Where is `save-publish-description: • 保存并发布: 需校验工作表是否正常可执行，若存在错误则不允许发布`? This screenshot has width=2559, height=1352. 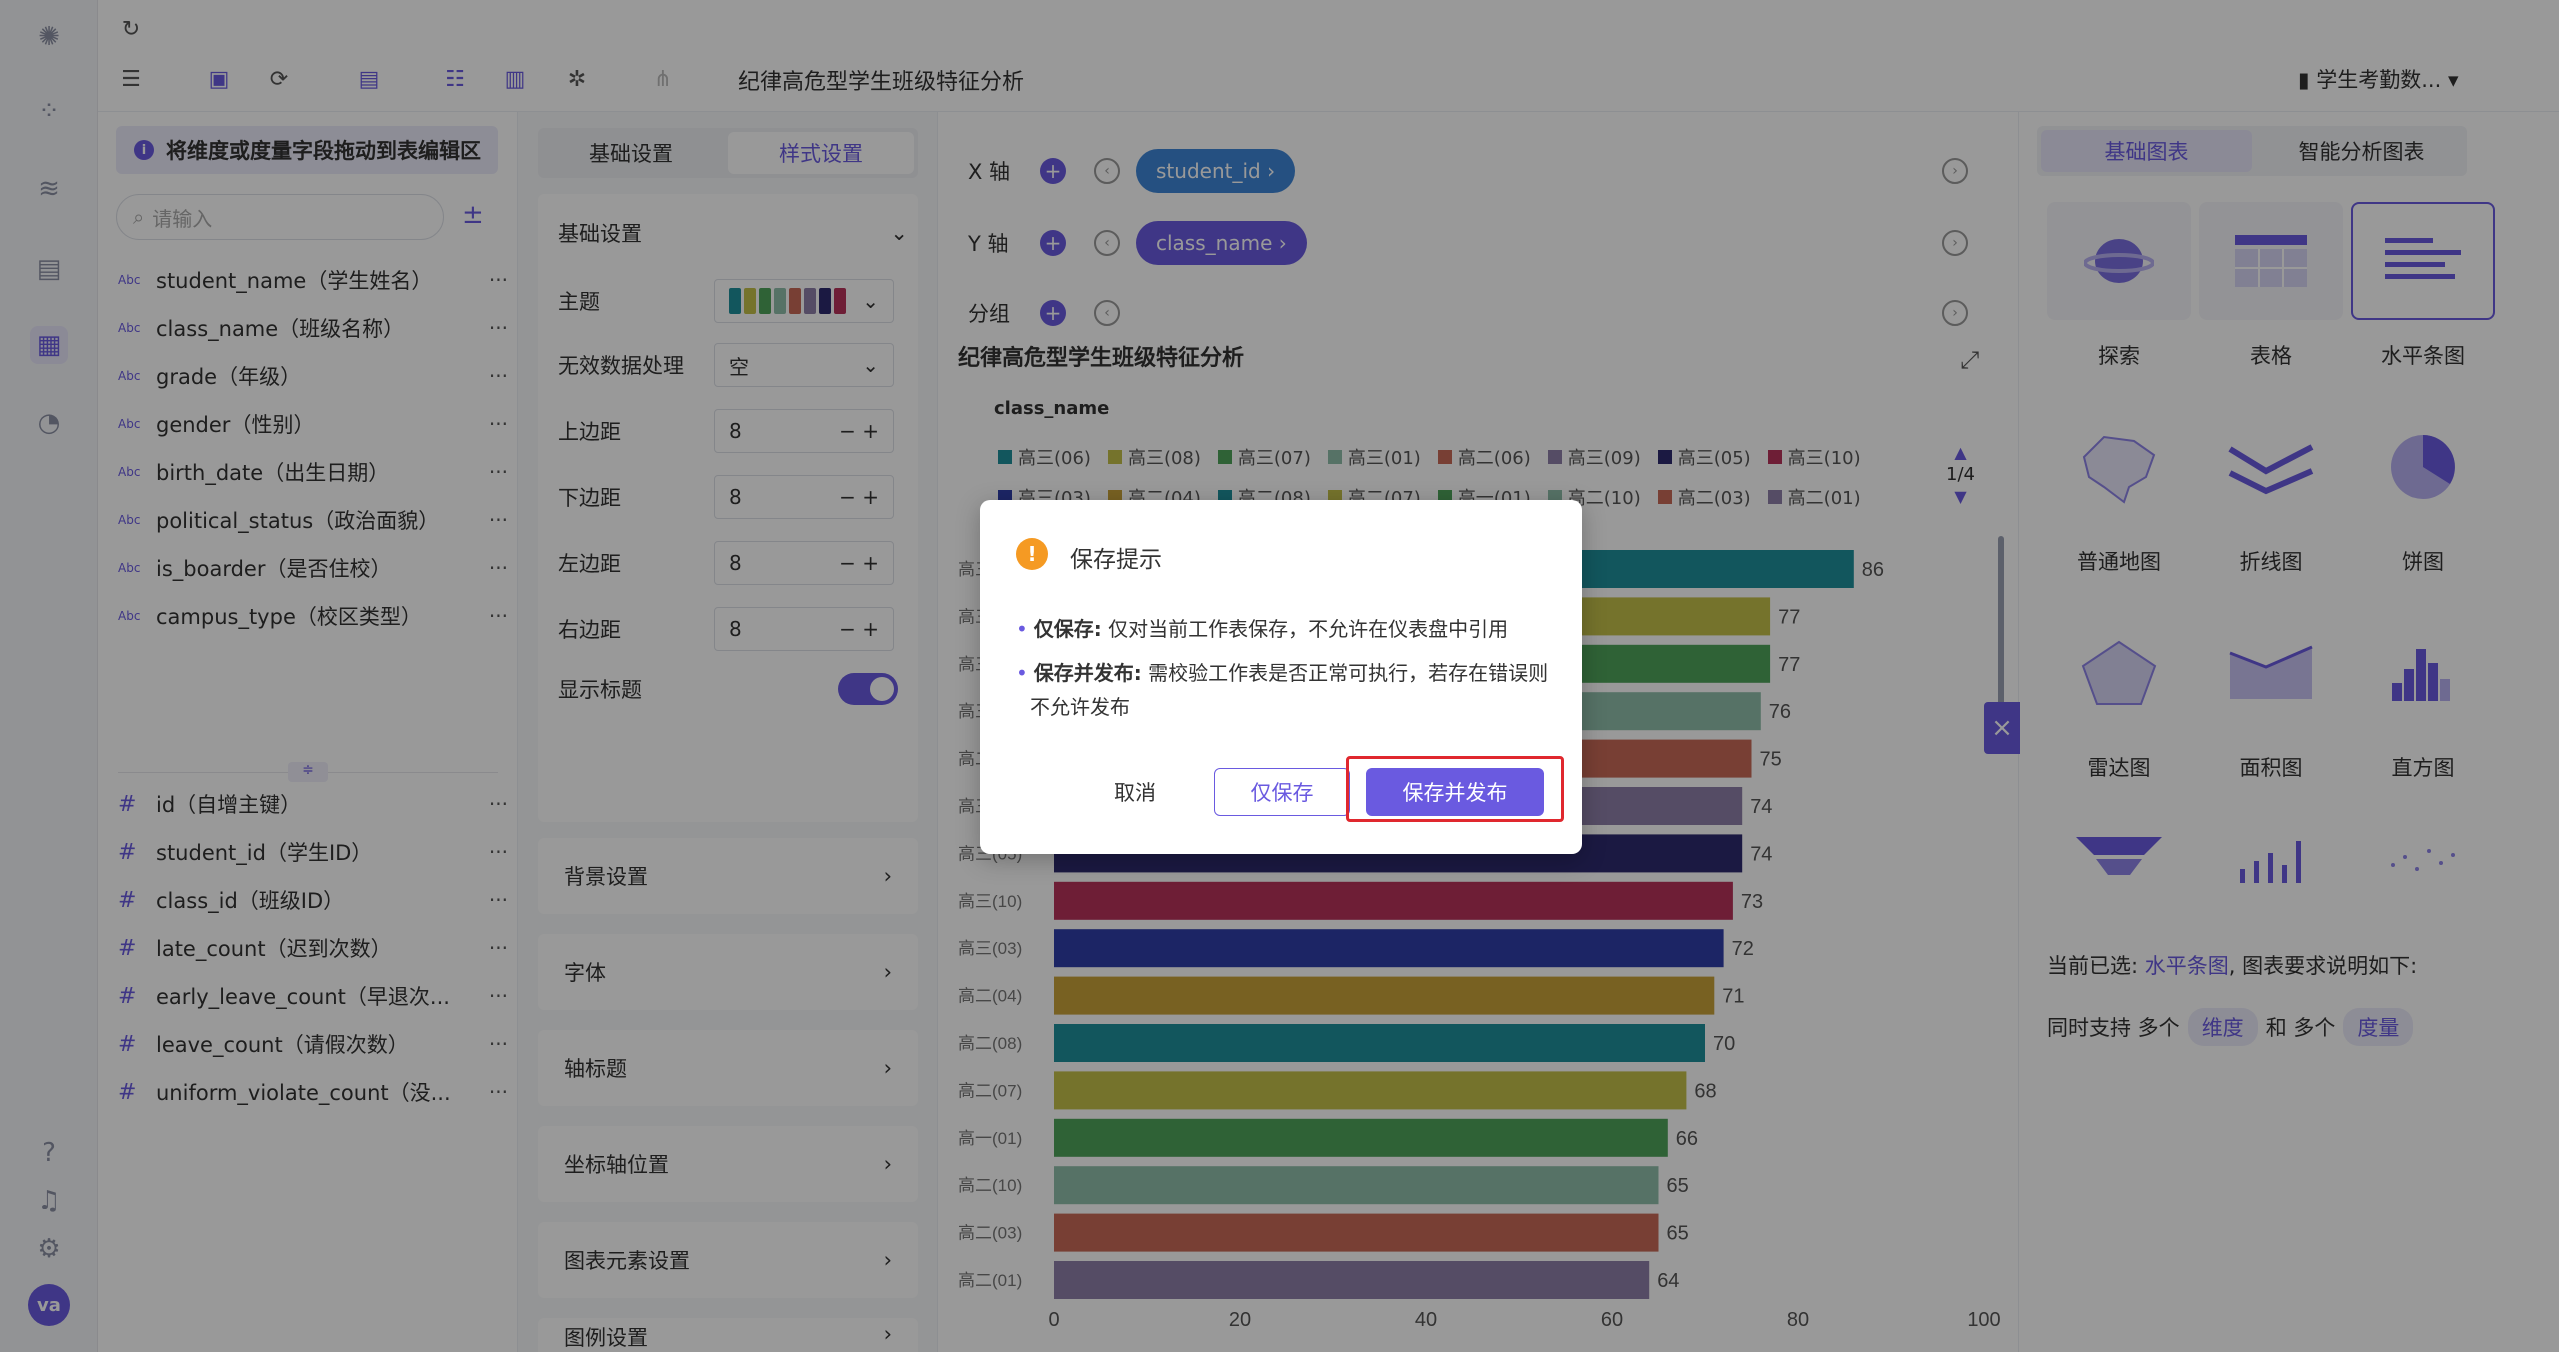 save-publish-description: • 保存并发布: 需校验工作表是否正常可执行，若存在错误则不允许发布 is located at coordinates (1286, 690).